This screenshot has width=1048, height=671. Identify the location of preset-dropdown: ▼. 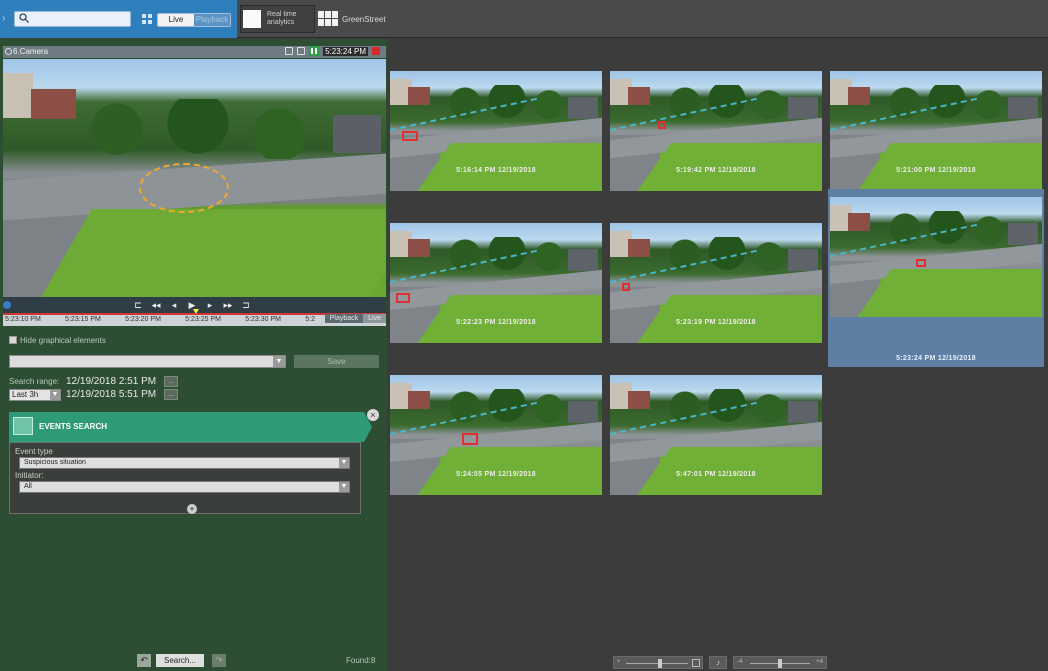
(147, 361).